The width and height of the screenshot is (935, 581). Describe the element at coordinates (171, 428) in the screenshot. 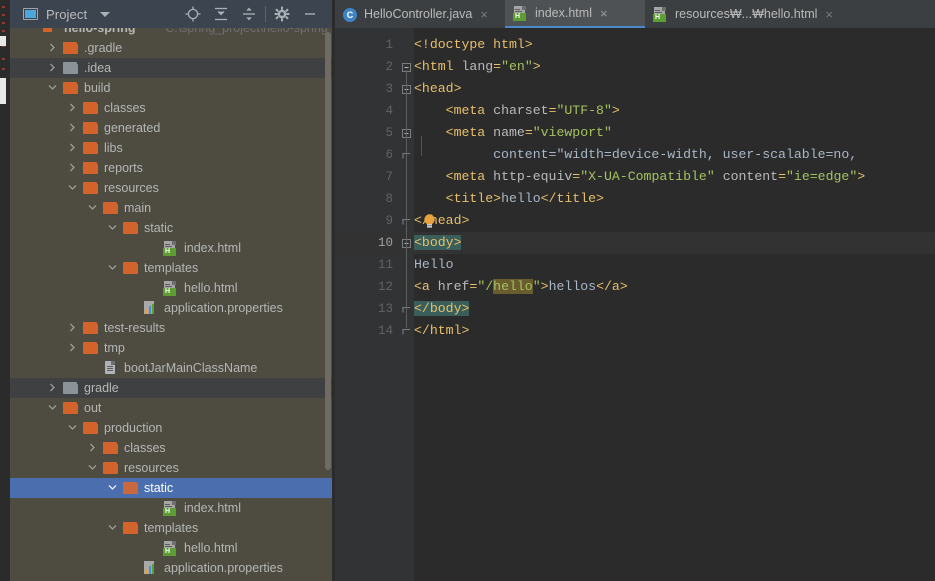

I see `tree-folder-row: production` at that location.